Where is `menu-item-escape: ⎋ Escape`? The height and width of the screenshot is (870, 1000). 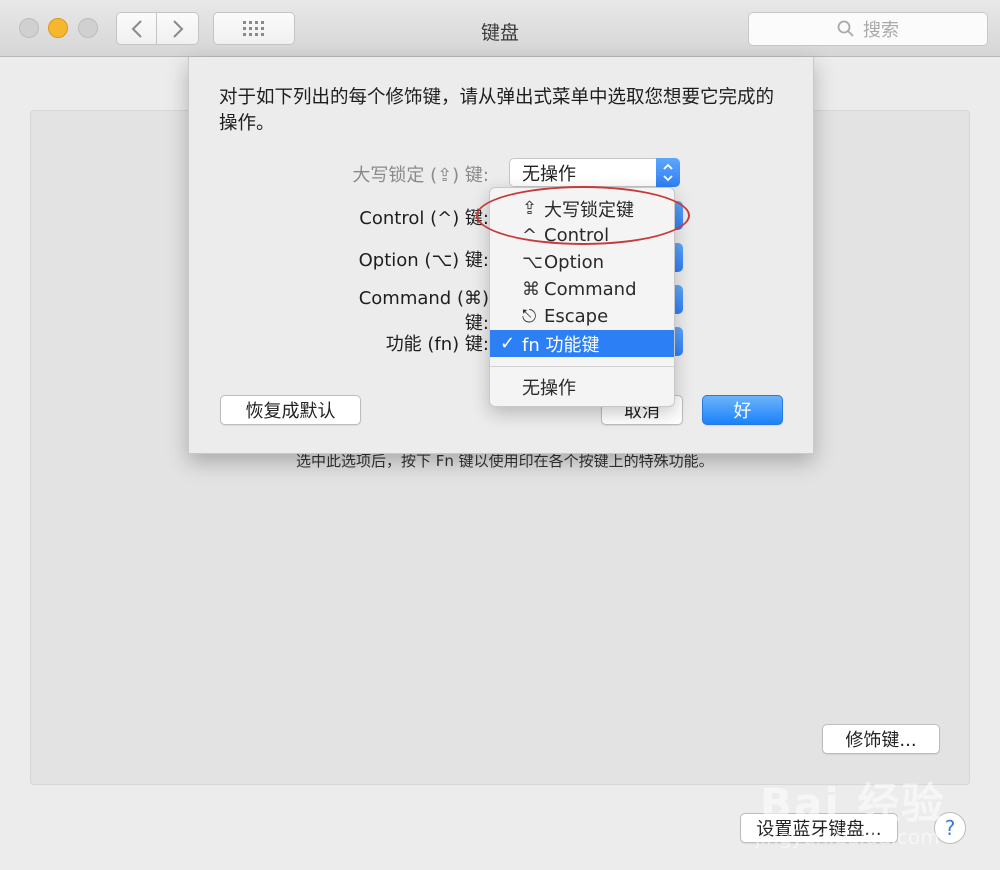
menu-item-escape: ⎋ Escape is located at coordinates (582, 316).